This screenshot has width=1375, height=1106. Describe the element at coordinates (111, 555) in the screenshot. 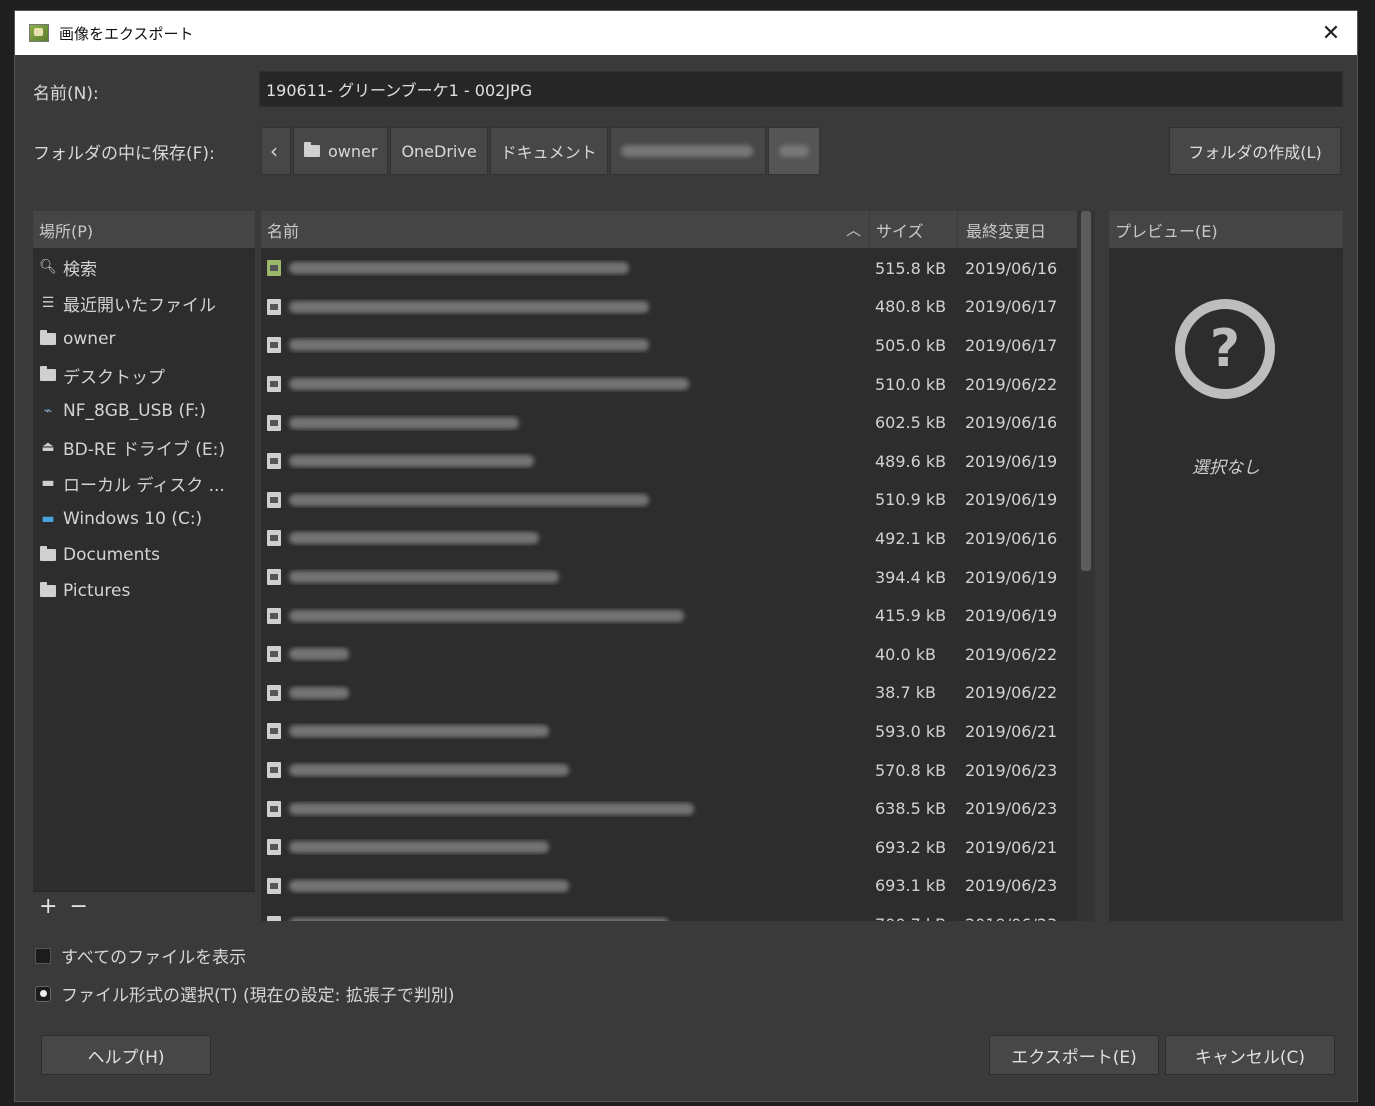

I see `place-label: Documents` at that location.